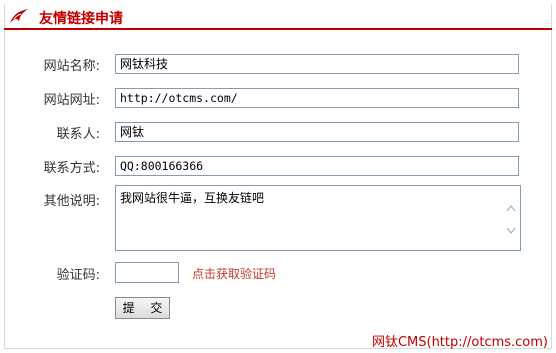  Describe the element at coordinates (19, 16) in the screenshot. I see `brand-logo-icon` at that location.